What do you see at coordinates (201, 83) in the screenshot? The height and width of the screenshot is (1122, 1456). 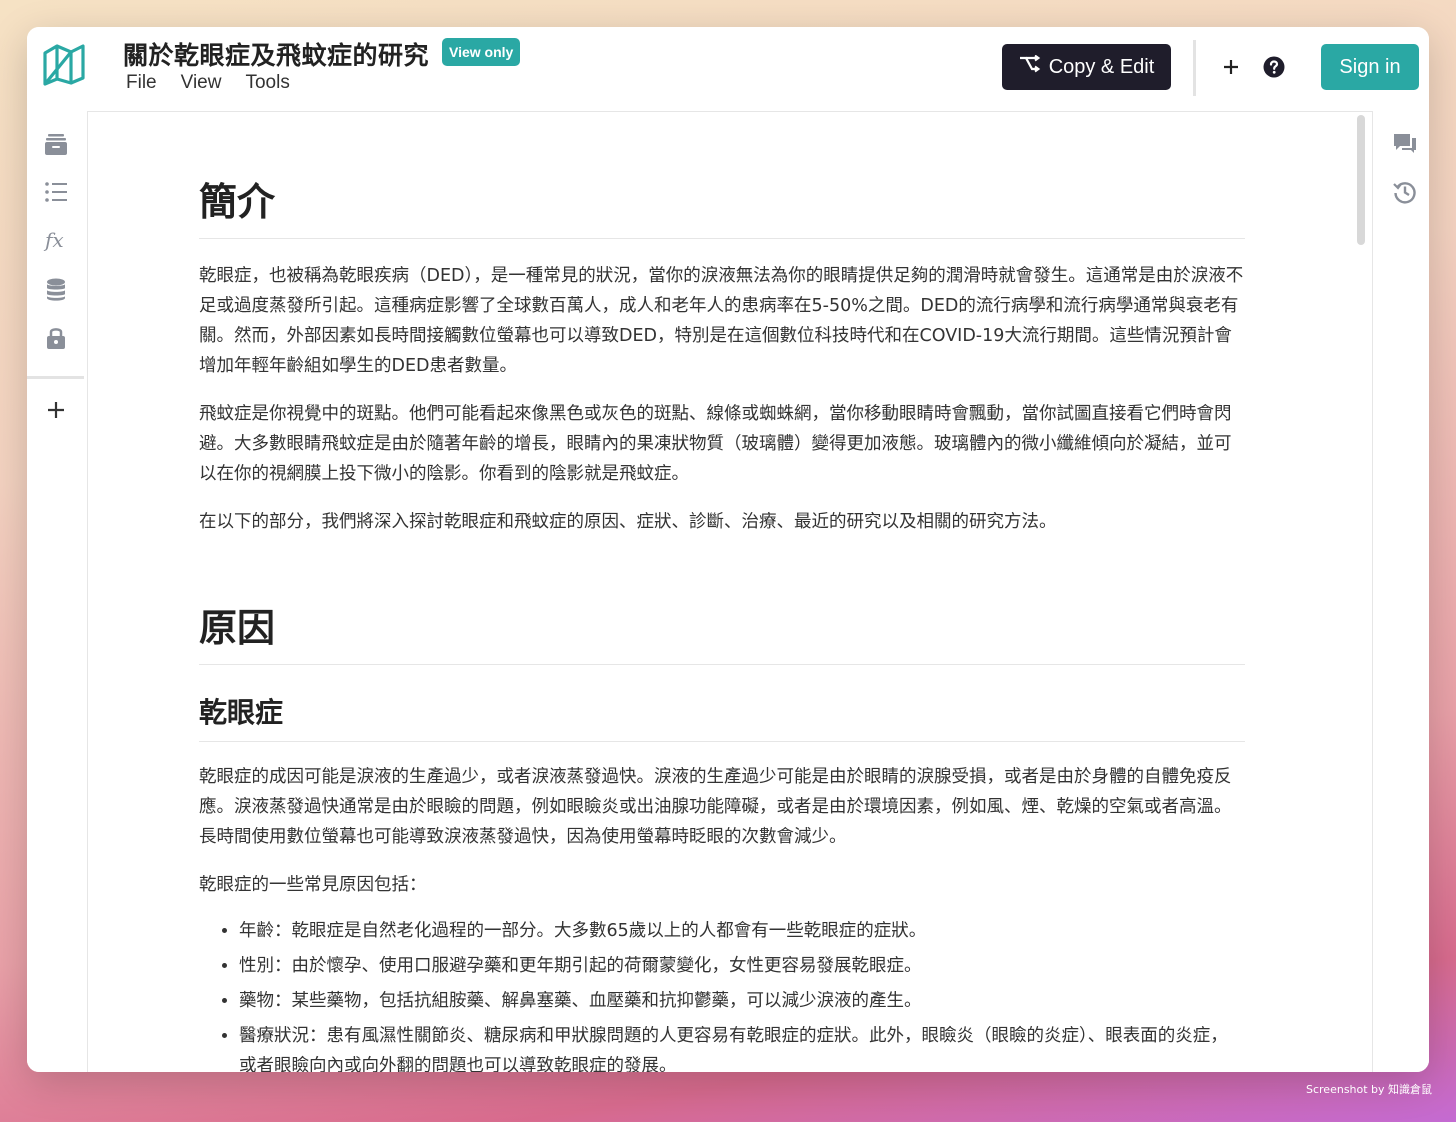 I see `menu-view: View` at bounding box center [201, 83].